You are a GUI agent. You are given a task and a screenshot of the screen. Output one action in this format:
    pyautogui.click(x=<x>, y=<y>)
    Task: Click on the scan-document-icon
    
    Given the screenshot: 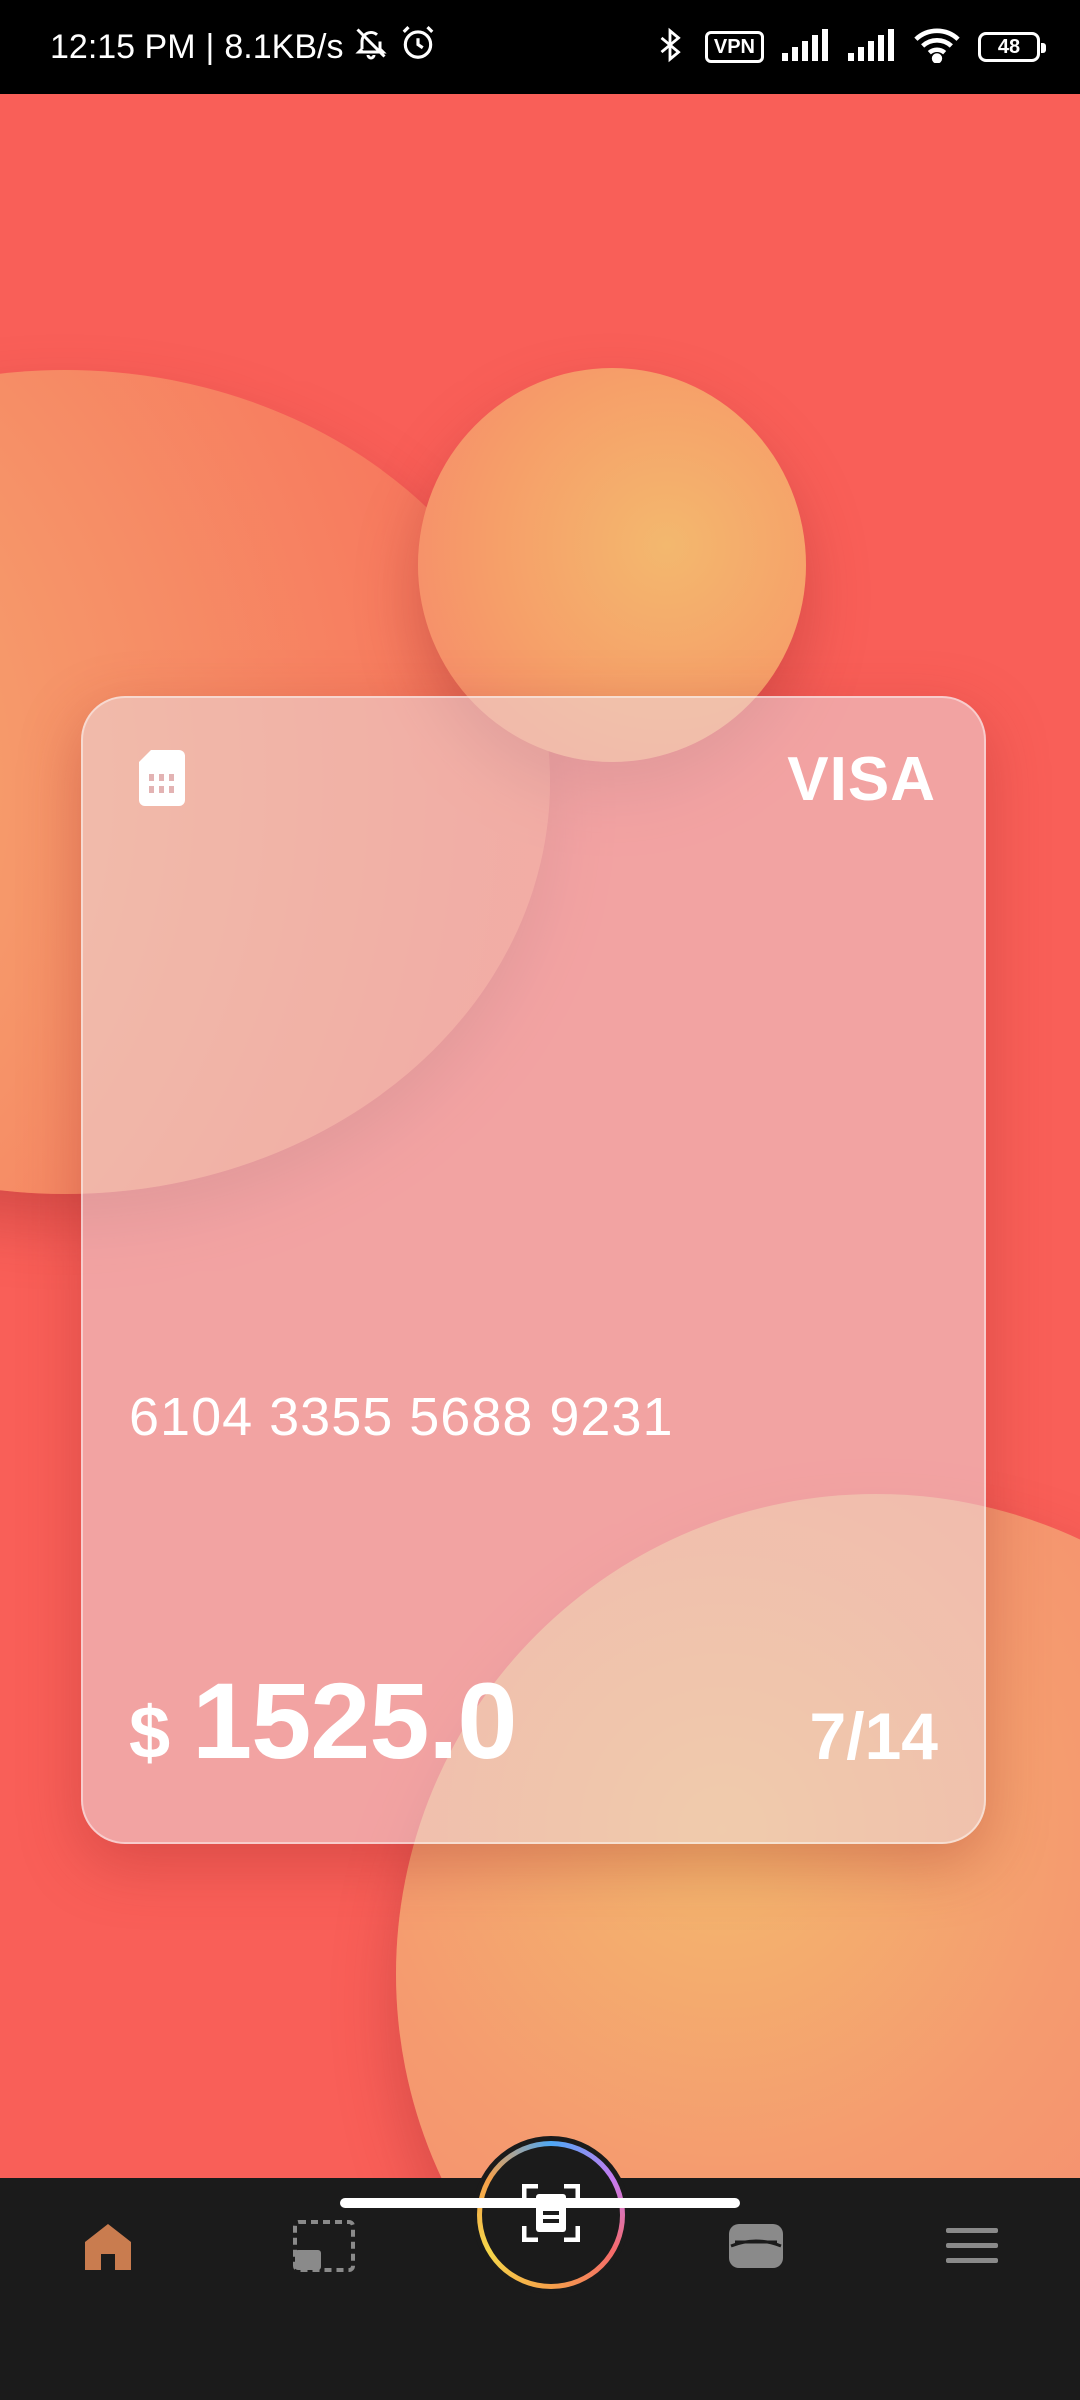 What is the action you would take?
    pyautogui.click(x=551, y=2215)
    